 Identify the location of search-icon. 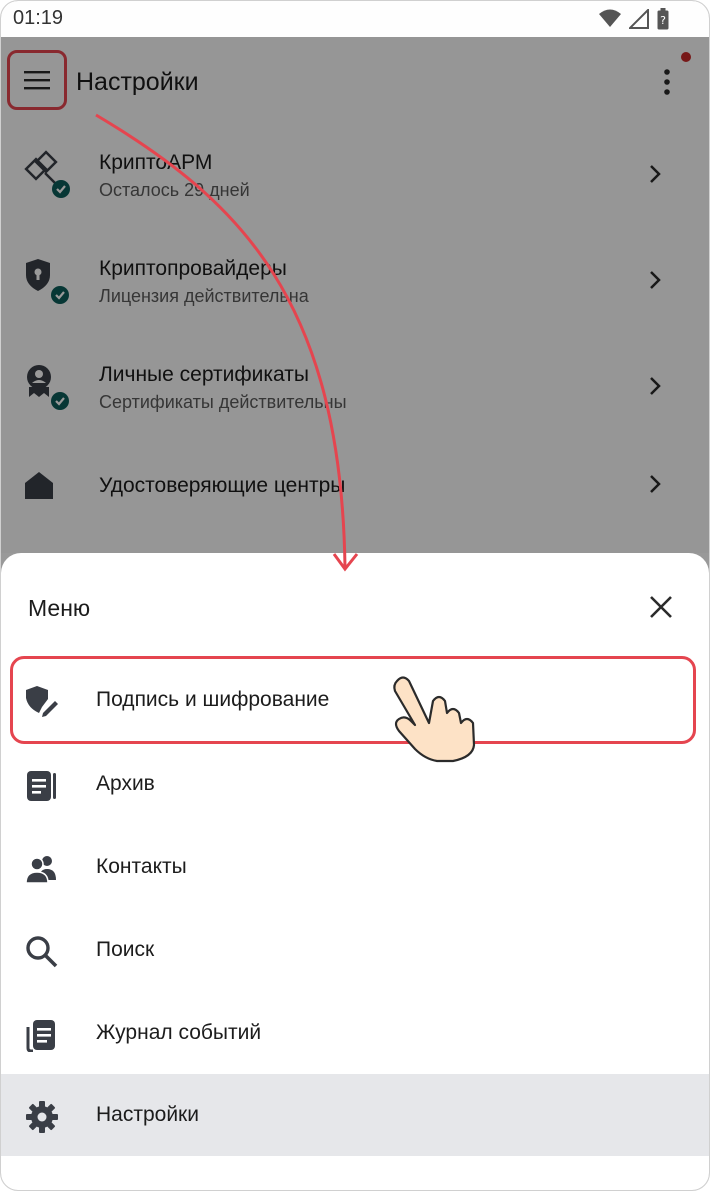
(42, 952).